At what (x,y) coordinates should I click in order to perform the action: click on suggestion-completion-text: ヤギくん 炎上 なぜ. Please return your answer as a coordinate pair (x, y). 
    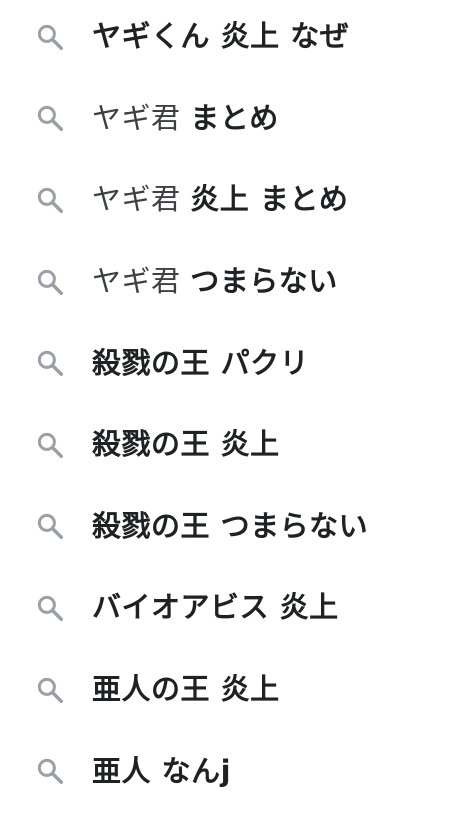
    Looking at the image, I should click on (221, 36).